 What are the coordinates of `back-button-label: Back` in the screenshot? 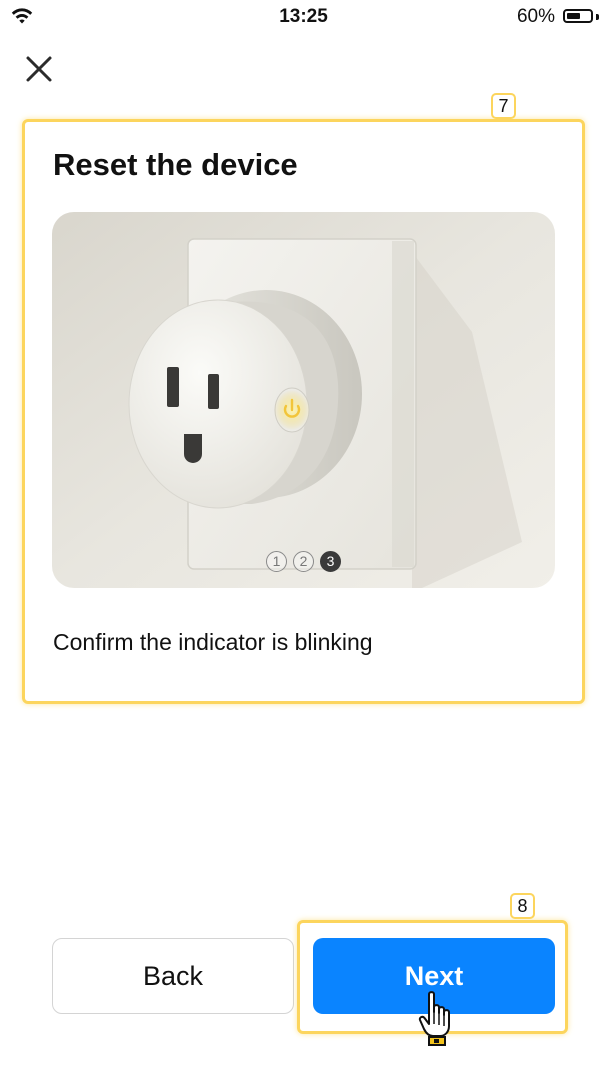 It's located at (173, 975).